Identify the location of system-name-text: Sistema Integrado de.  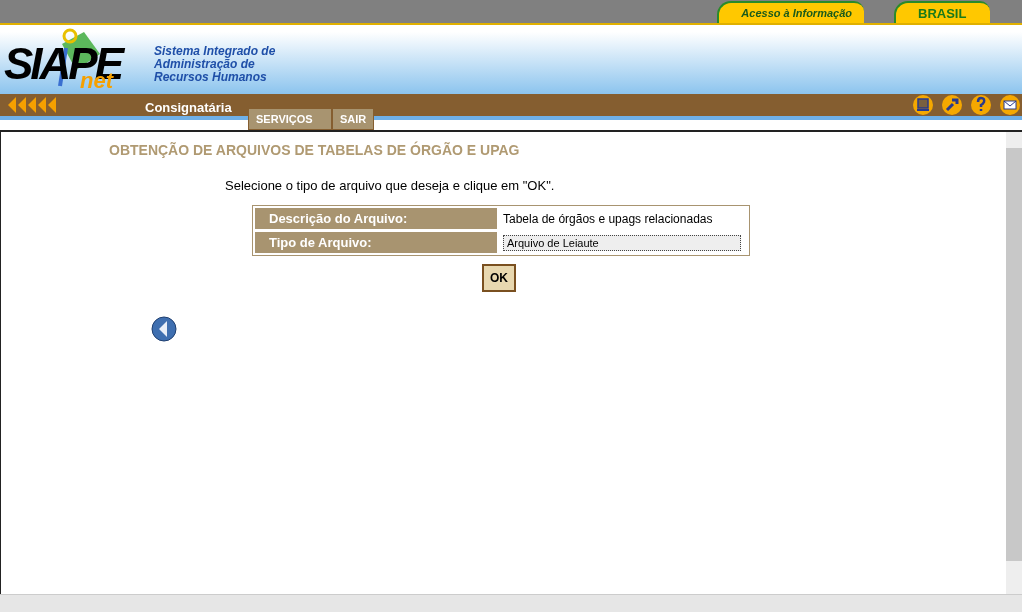
(215, 51).